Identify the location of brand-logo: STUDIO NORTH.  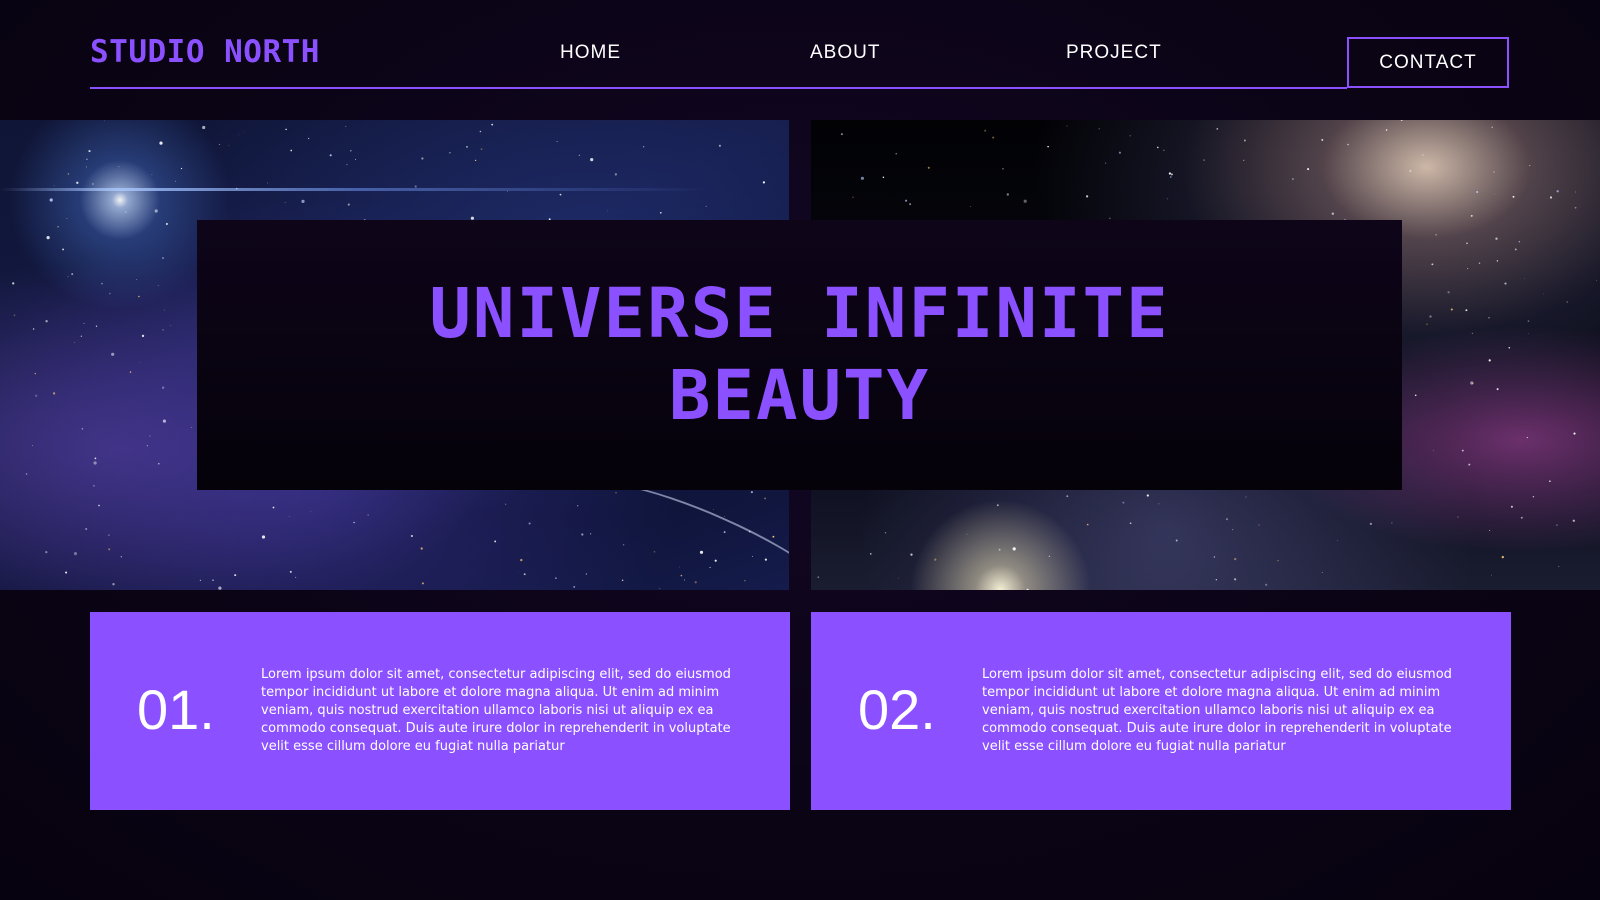
(205, 52).